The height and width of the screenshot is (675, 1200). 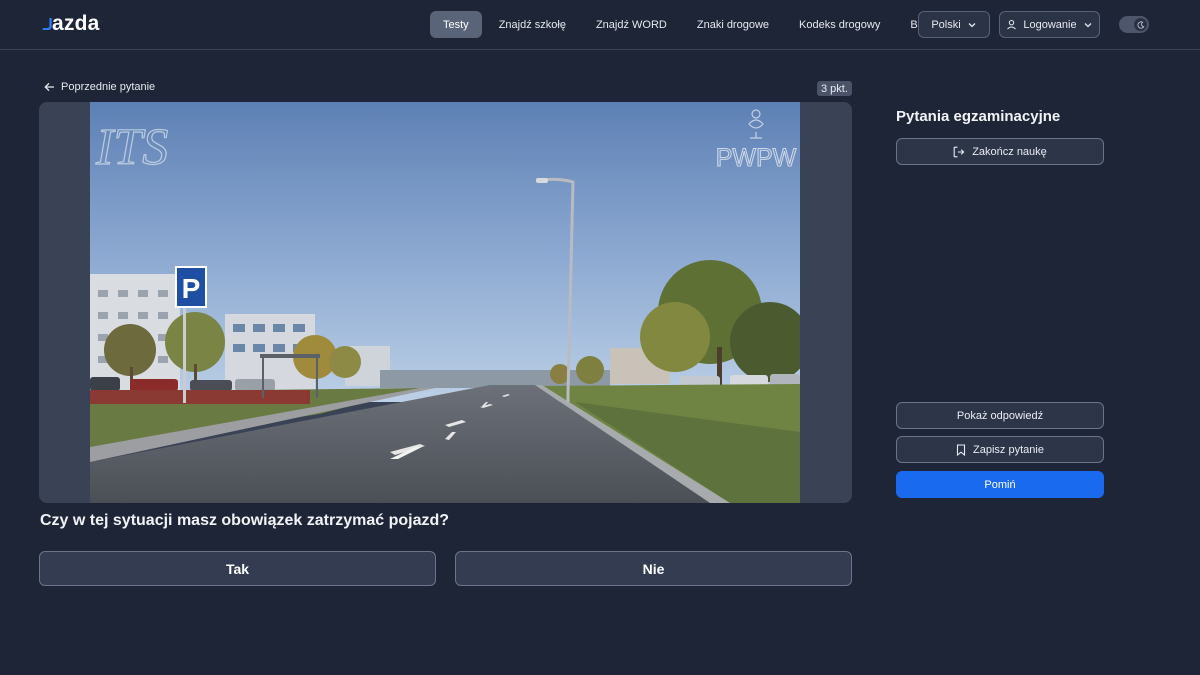 I want to click on previous-question-label: Poprzednie pytanie, so click(x=108, y=87).